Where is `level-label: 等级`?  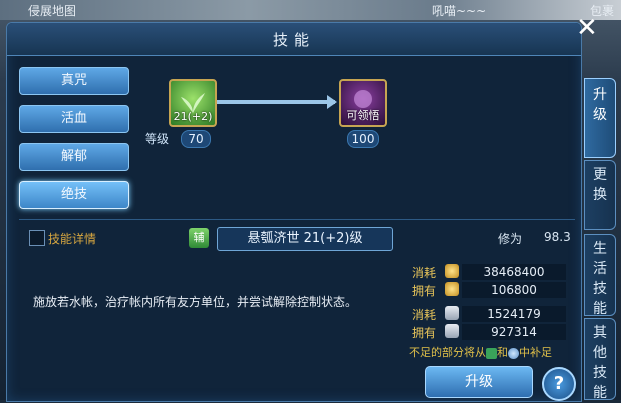
level-label: 等级 is located at coordinates (157, 139).